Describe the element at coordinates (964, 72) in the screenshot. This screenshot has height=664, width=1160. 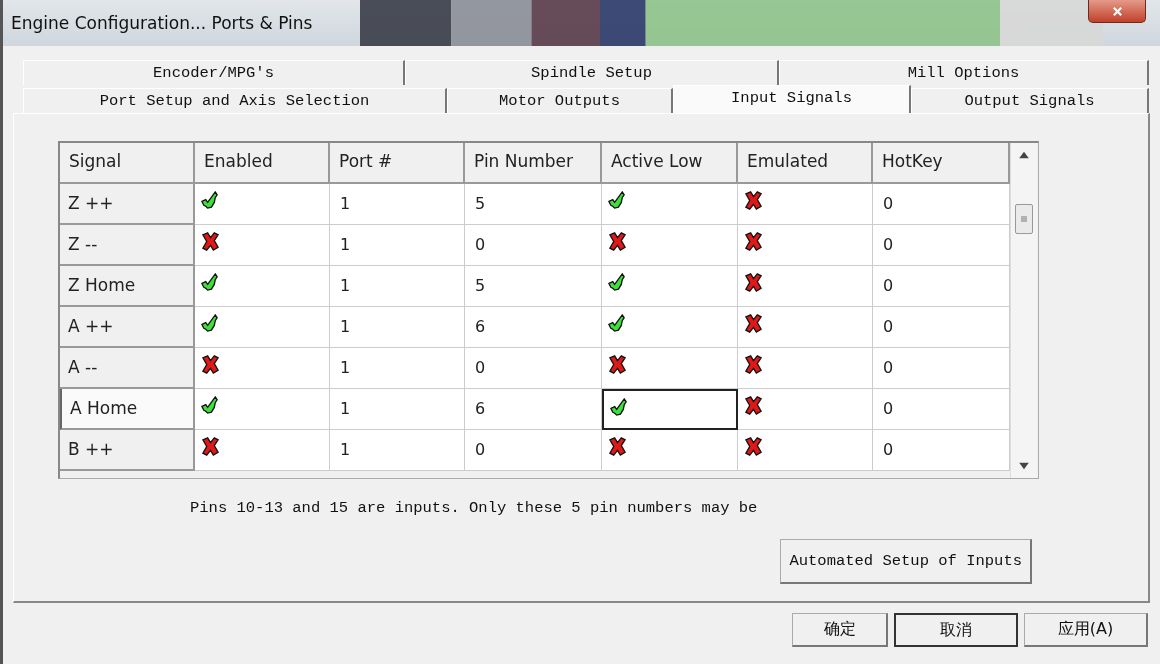
I see `tab: Mill Options` at that location.